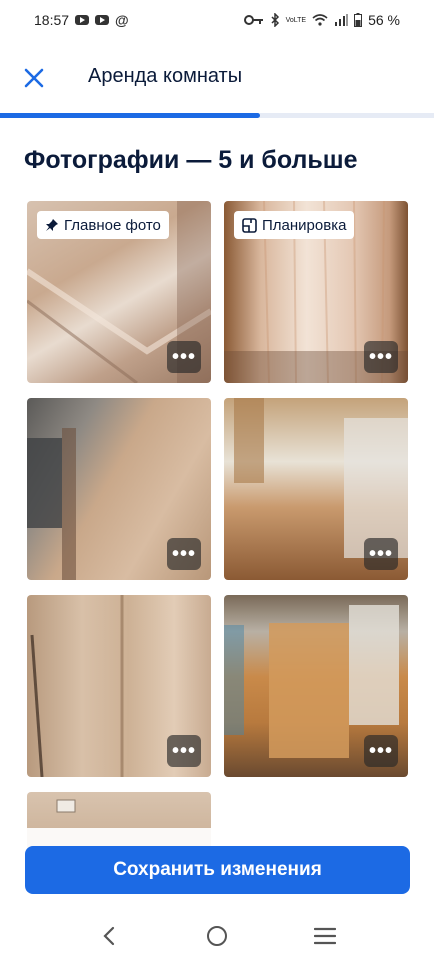 The height and width of the screenshot is (960, 434). Describe the element at coordinates (253, 20) in the screenshot. I see `key-icon` at that location.